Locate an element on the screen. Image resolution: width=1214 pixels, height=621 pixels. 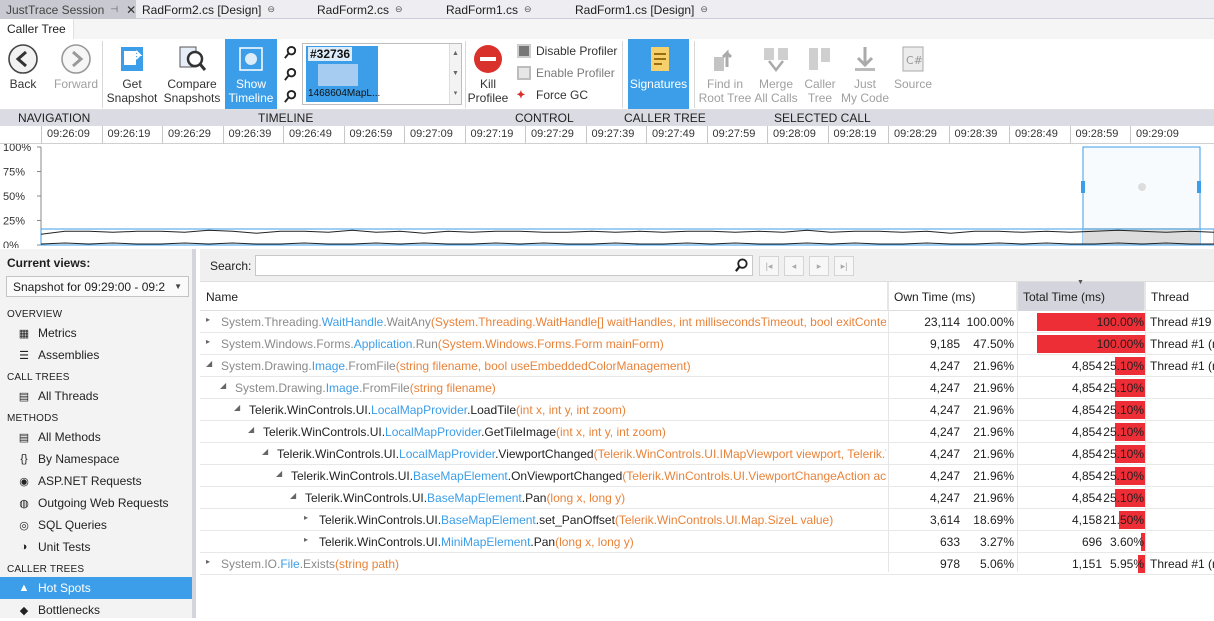
find-in-root-tree-button: Find in Root Tree is located at coordinates (725, 73).